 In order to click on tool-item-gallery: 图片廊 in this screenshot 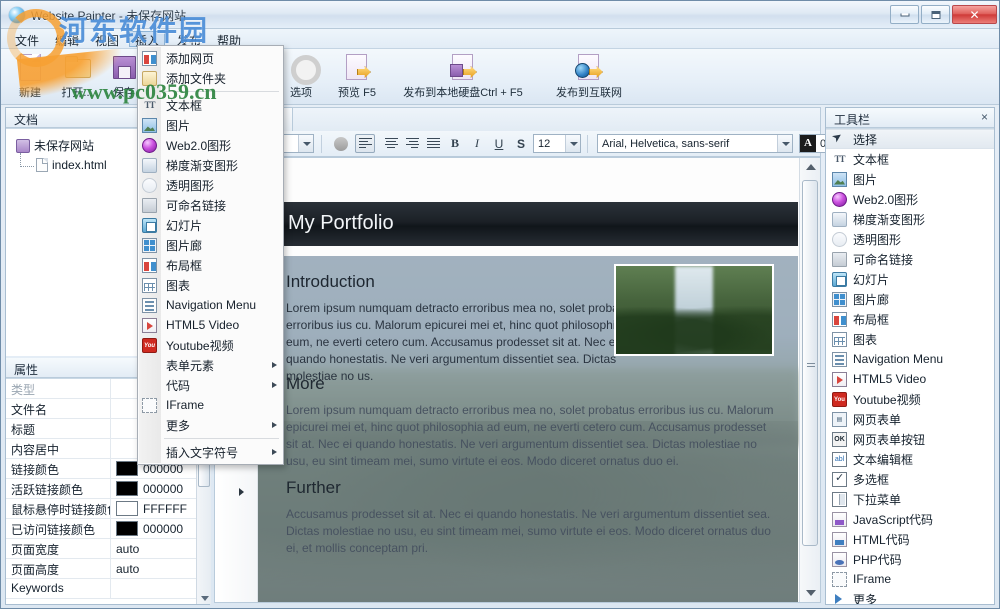, I will do `click(910, 299)`.